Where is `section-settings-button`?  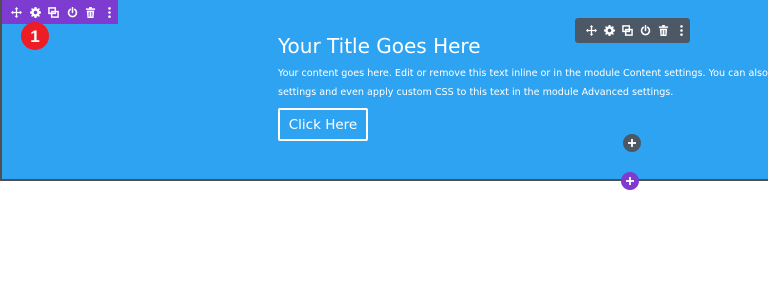 section-settings-button is located at coordinates (36, 12).